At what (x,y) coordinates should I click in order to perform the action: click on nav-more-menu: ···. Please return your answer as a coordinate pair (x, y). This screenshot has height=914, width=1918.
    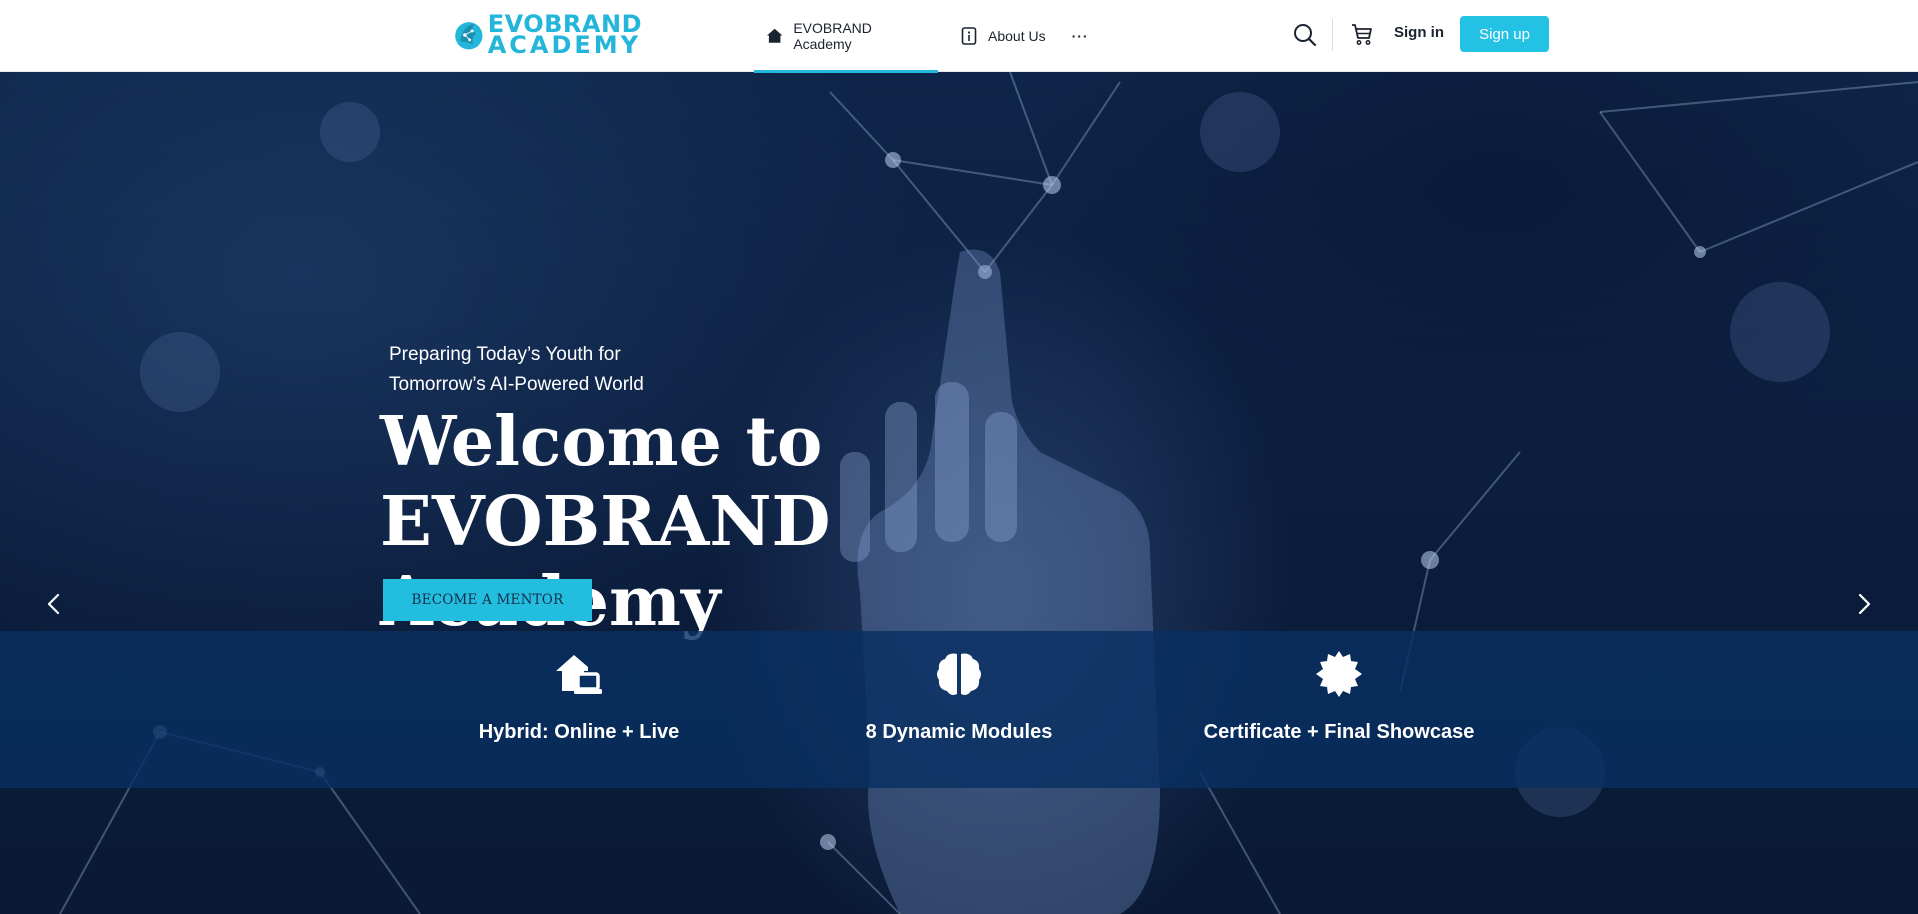
    Looking at the image, I should click on (1080, 36).